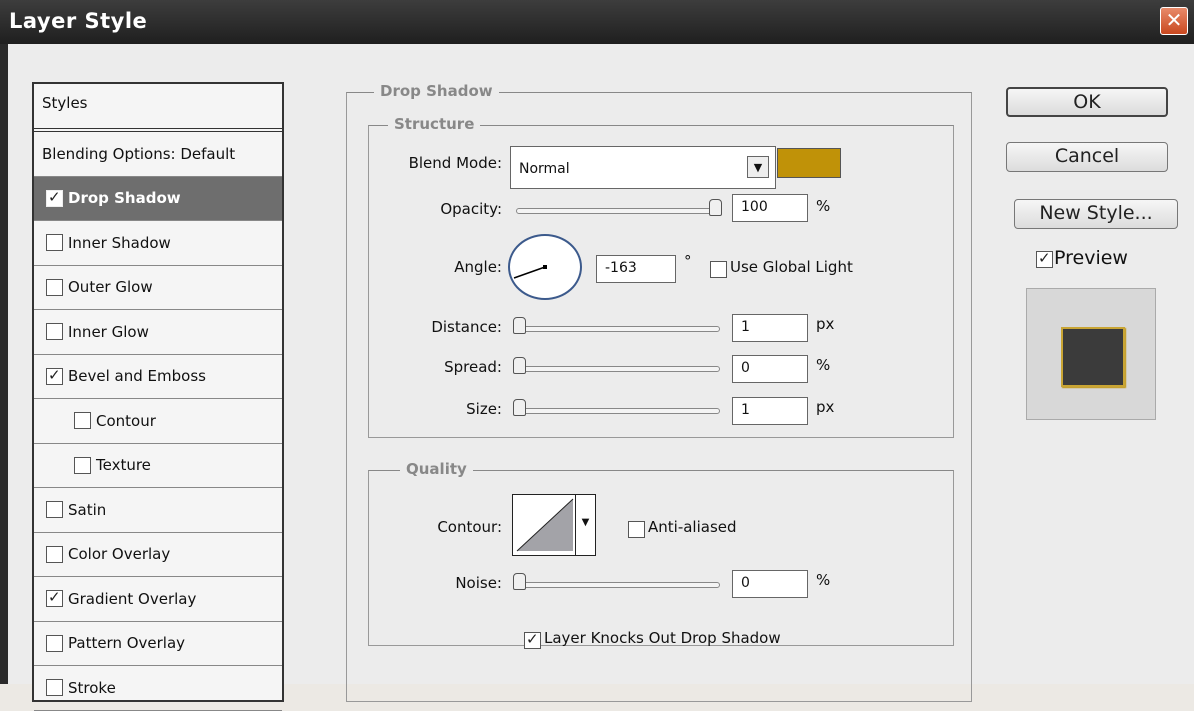 The image size is (1194, 711). Describe the element at coordinates (1174, 21) in the screenshot. I see `close-button: ✕` at that location.